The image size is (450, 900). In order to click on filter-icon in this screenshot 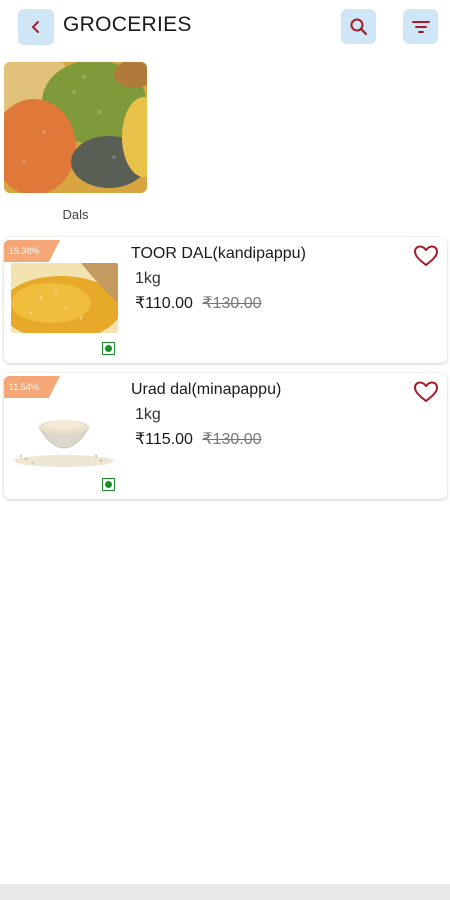, I will do `click(420, 26)`.